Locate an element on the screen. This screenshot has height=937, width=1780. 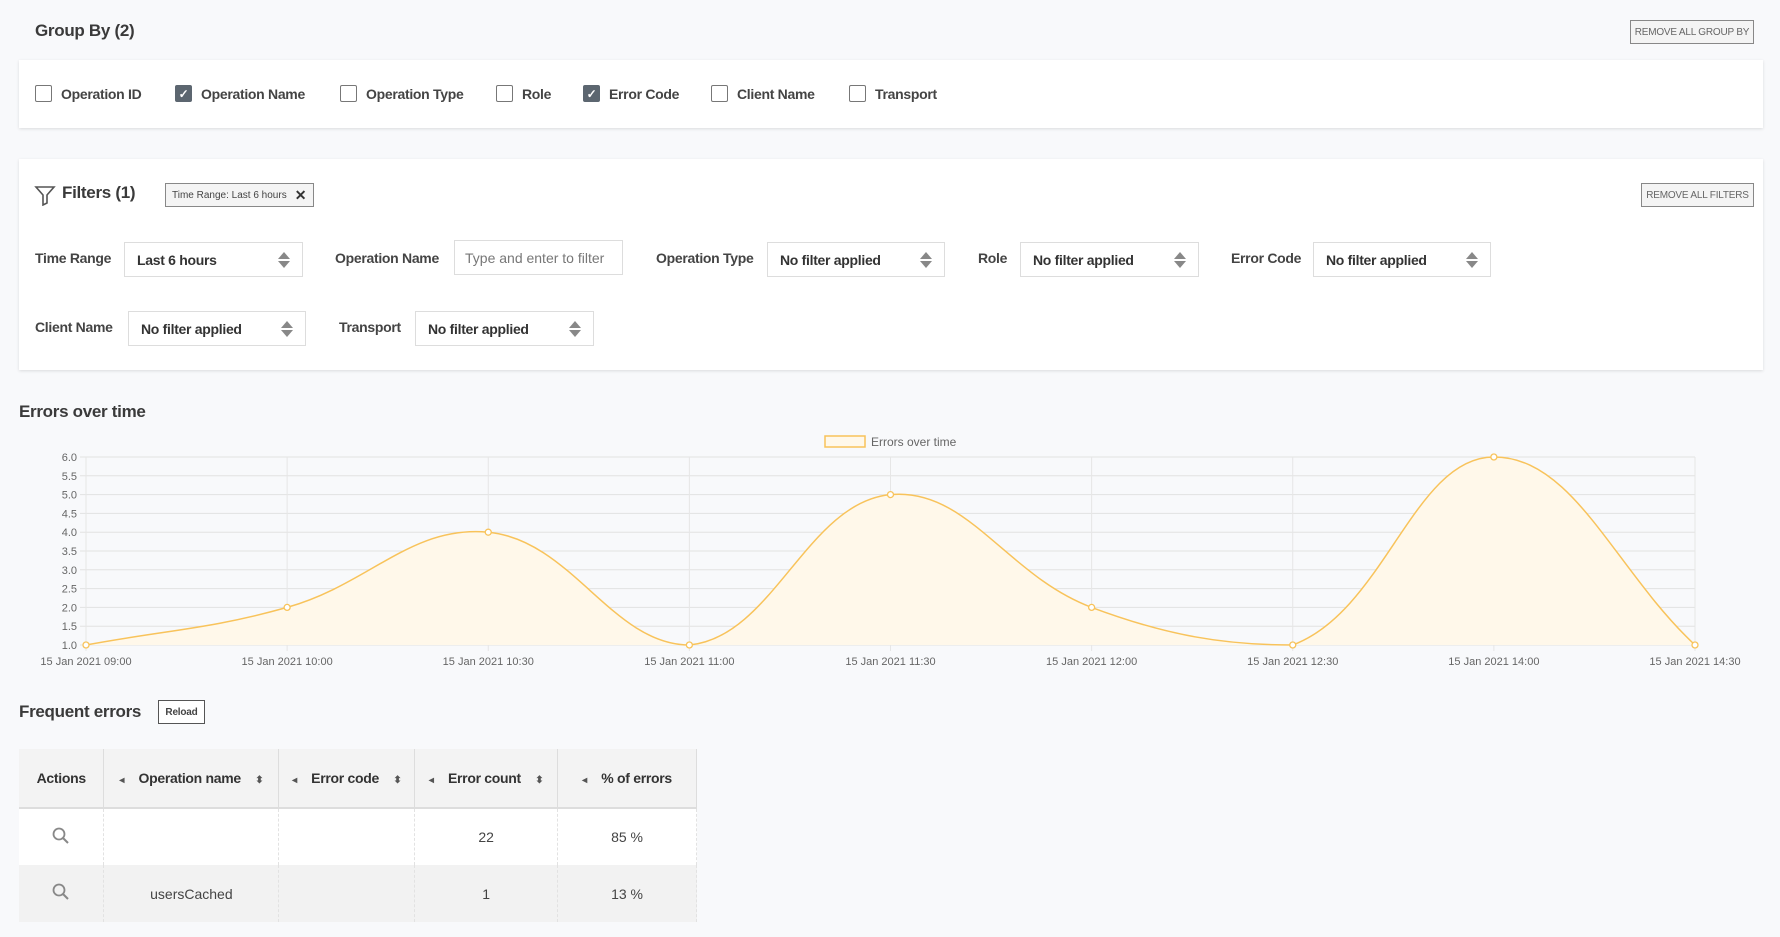
table-row: usersCached 1 13 % is located at coordinates (358, 893).